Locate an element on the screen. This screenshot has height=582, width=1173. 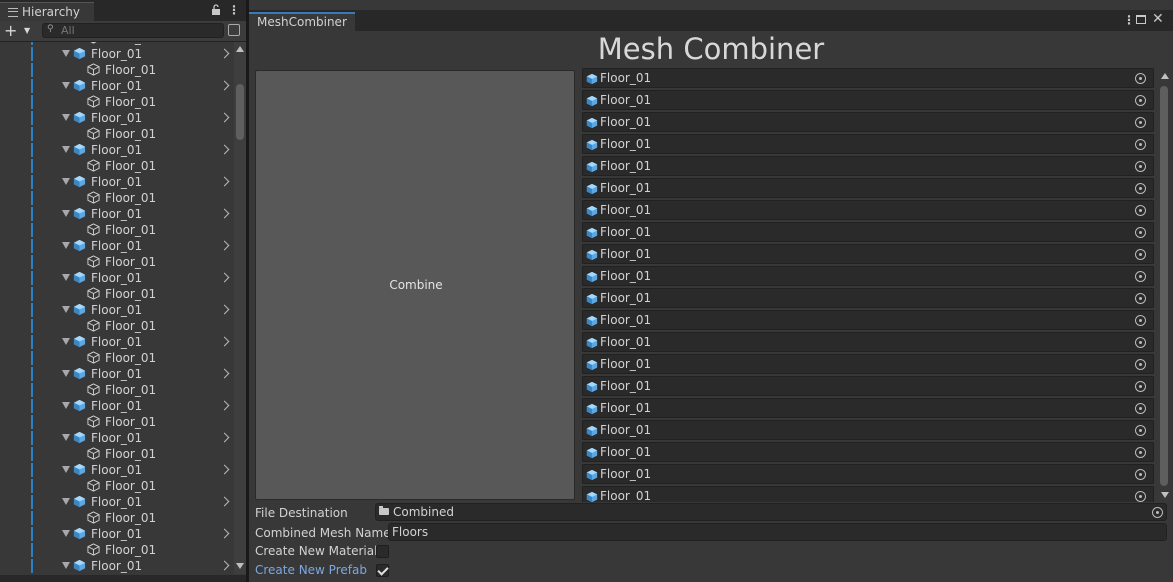
maximize-icon is located at coordinates (1141, 19).